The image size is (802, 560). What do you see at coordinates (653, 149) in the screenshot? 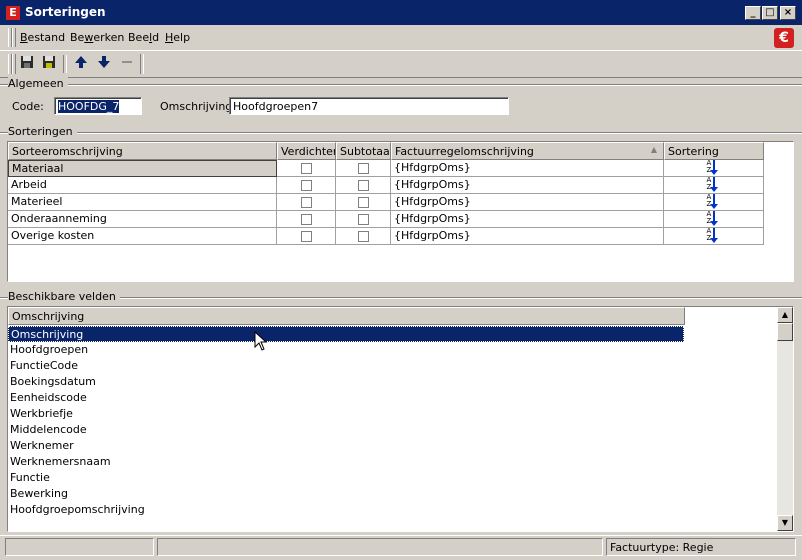
I see `sort-indicator-icon: ▲` at bounding box center [653, 149].